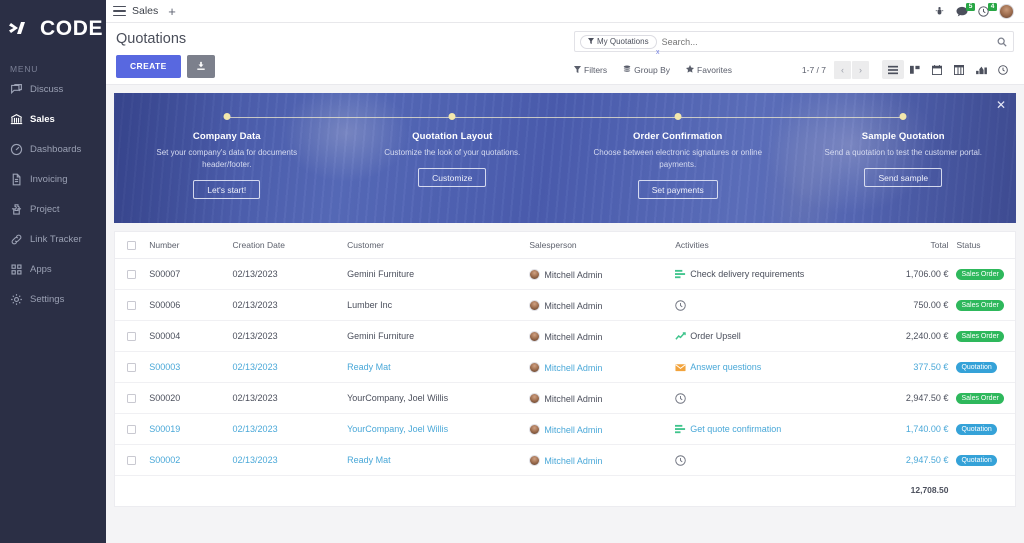  I want to click on upload-button, so click(200, 66).